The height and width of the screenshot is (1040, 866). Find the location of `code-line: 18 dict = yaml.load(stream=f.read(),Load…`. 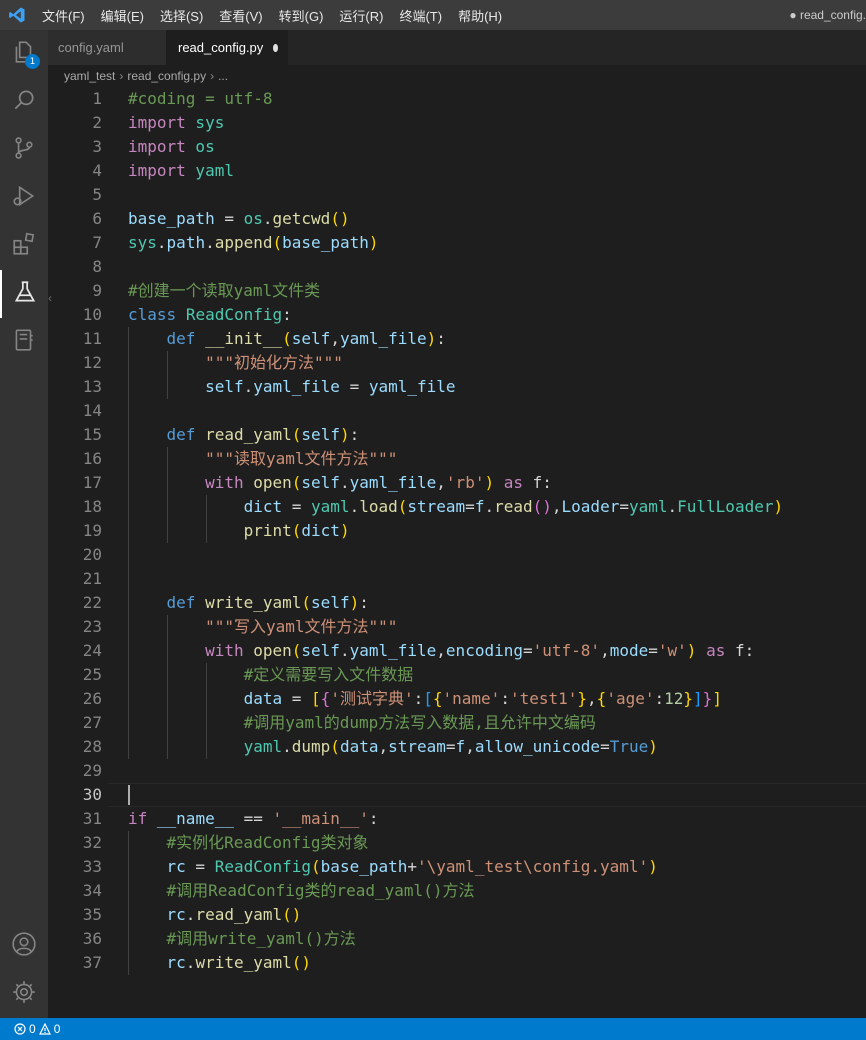

code-line: 18 dict = yaml.load(stream=f.read(),Load… is located at coordinates (457, 507).